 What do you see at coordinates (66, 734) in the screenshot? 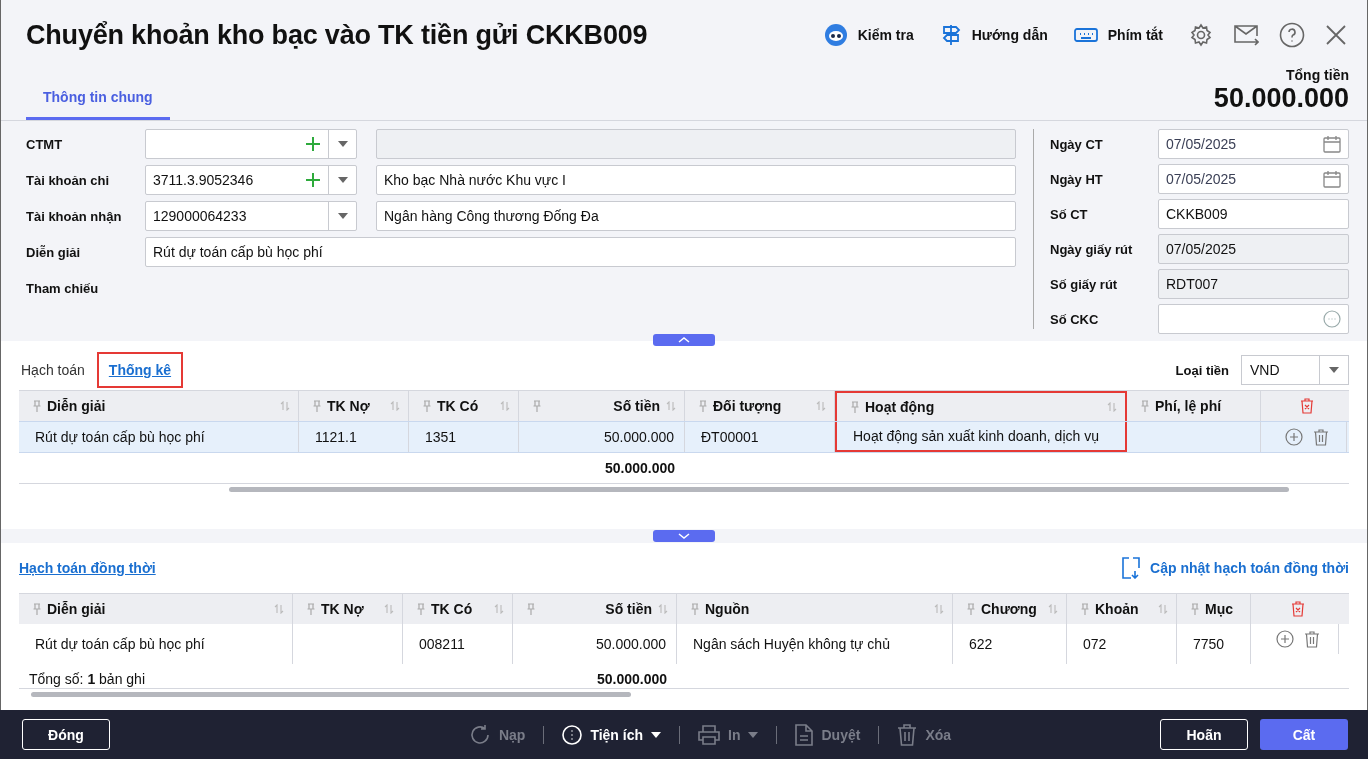
I see `close-button: Đóng` at bounding box center [66, 734].